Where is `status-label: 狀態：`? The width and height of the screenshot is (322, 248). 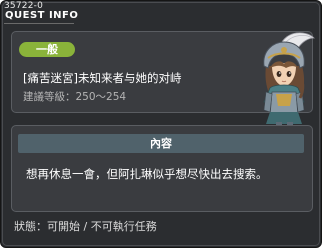
status-label: 狀態： is located at coordinates (30, 226).